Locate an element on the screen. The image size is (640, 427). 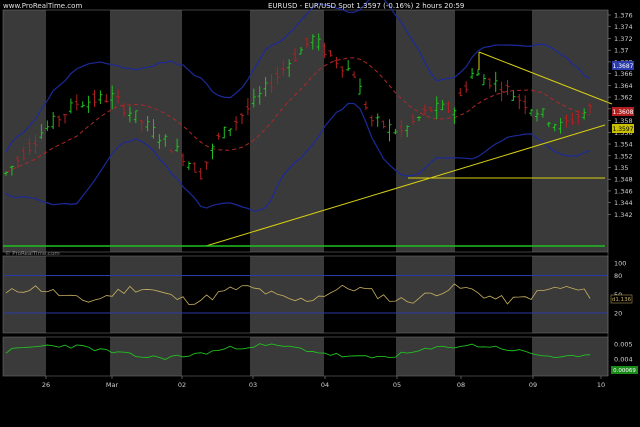
price-tick-label: 1.37 is located at coordinates (621, 51).